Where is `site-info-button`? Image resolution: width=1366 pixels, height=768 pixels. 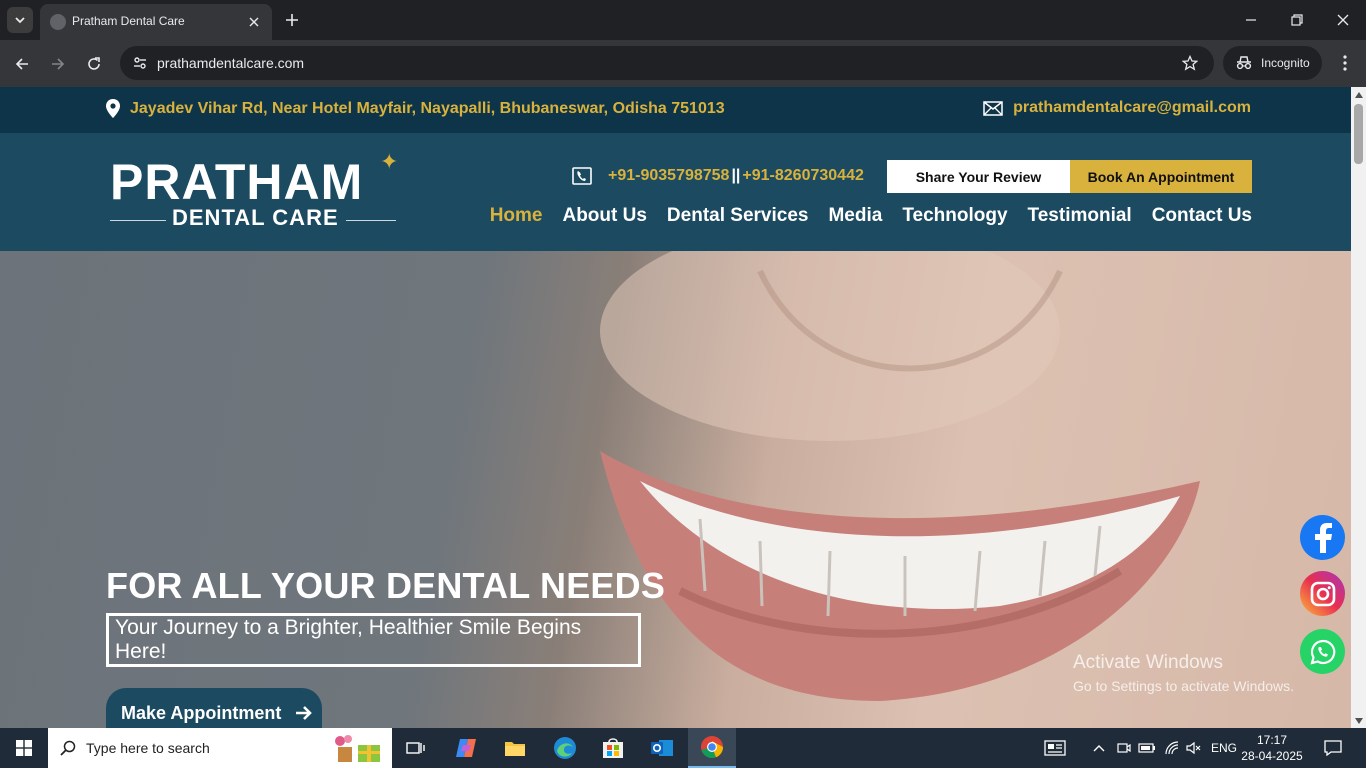
site-info-button is located at coordinates (140, 63).